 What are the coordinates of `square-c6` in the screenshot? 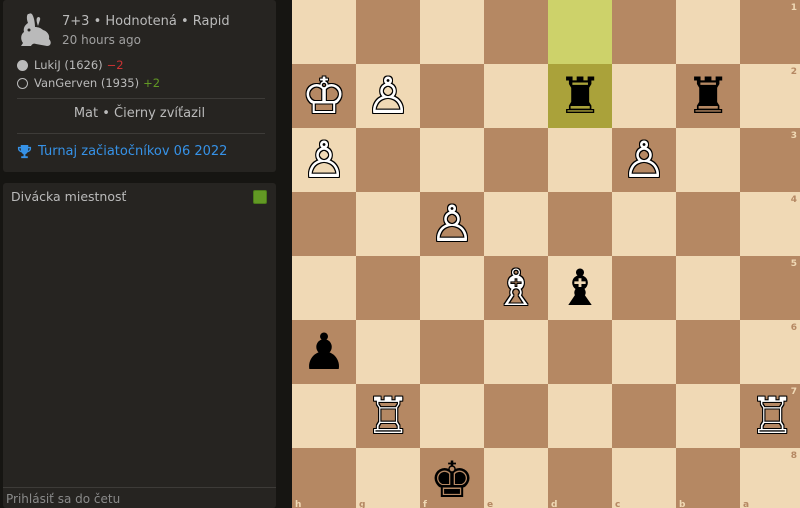 It's located at (644, 352).